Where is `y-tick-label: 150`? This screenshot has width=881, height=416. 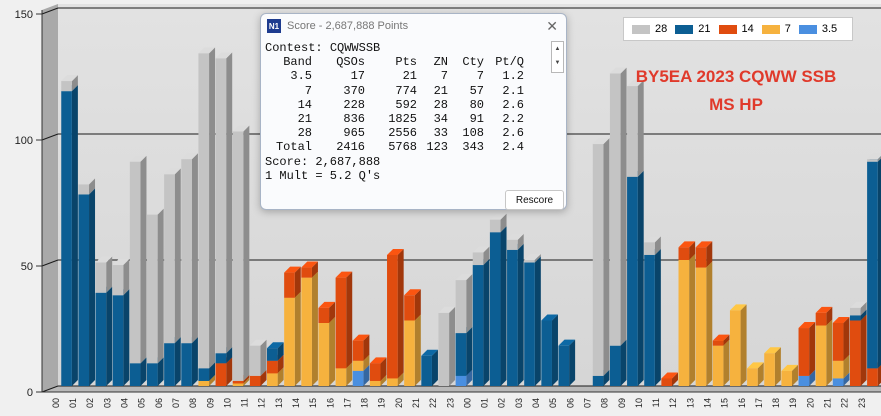
y-tick-label: 150 is located at coordinates (24, 15).